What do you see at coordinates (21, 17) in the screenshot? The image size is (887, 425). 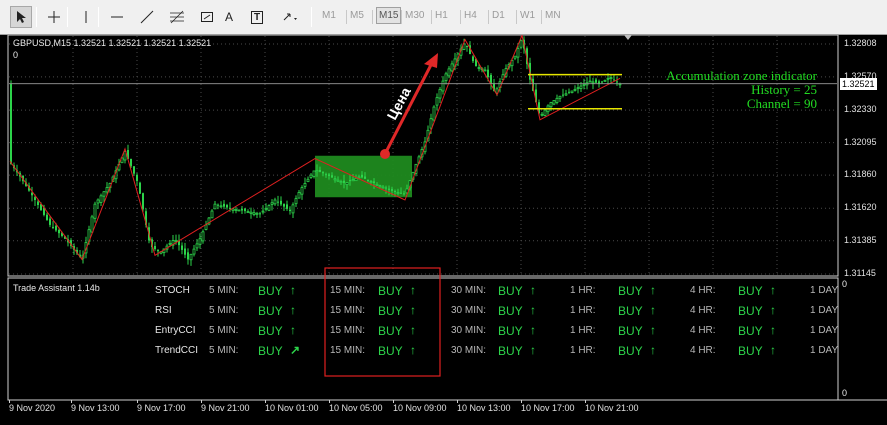 I see `cursor-tool-button` at bounding box center [21, 17].